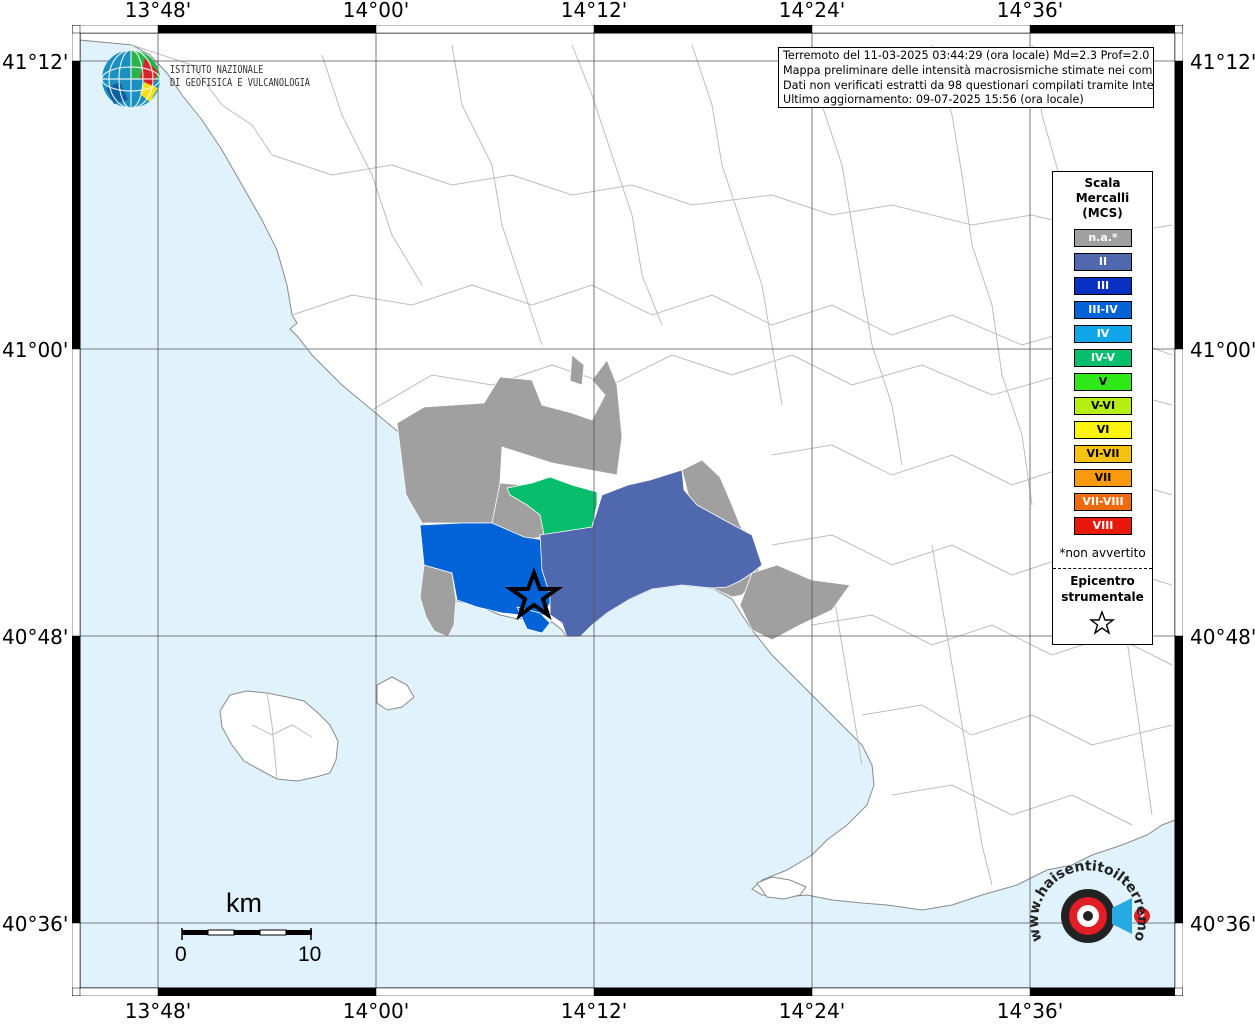  I want to click on legend-title-line3: (MCS), so click(1102, 213).